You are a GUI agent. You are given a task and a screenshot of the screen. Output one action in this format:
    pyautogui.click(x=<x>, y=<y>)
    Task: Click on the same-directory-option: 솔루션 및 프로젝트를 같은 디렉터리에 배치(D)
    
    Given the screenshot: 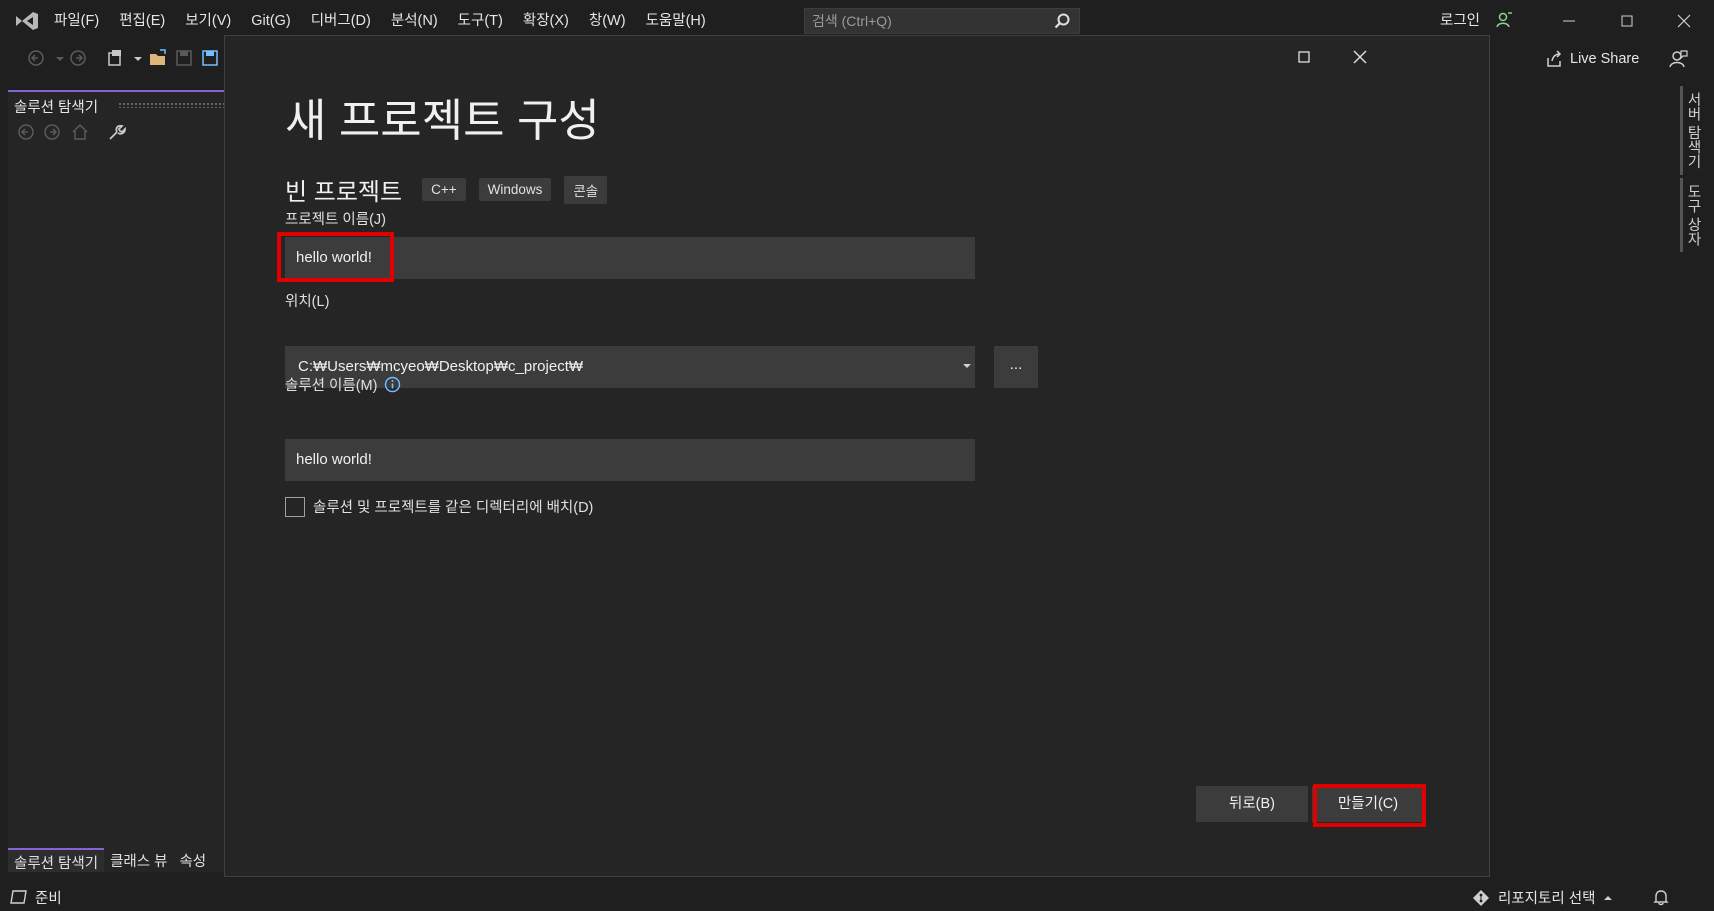 What is the action you would take?
    pyautogui.click(x=439, y=506)
    